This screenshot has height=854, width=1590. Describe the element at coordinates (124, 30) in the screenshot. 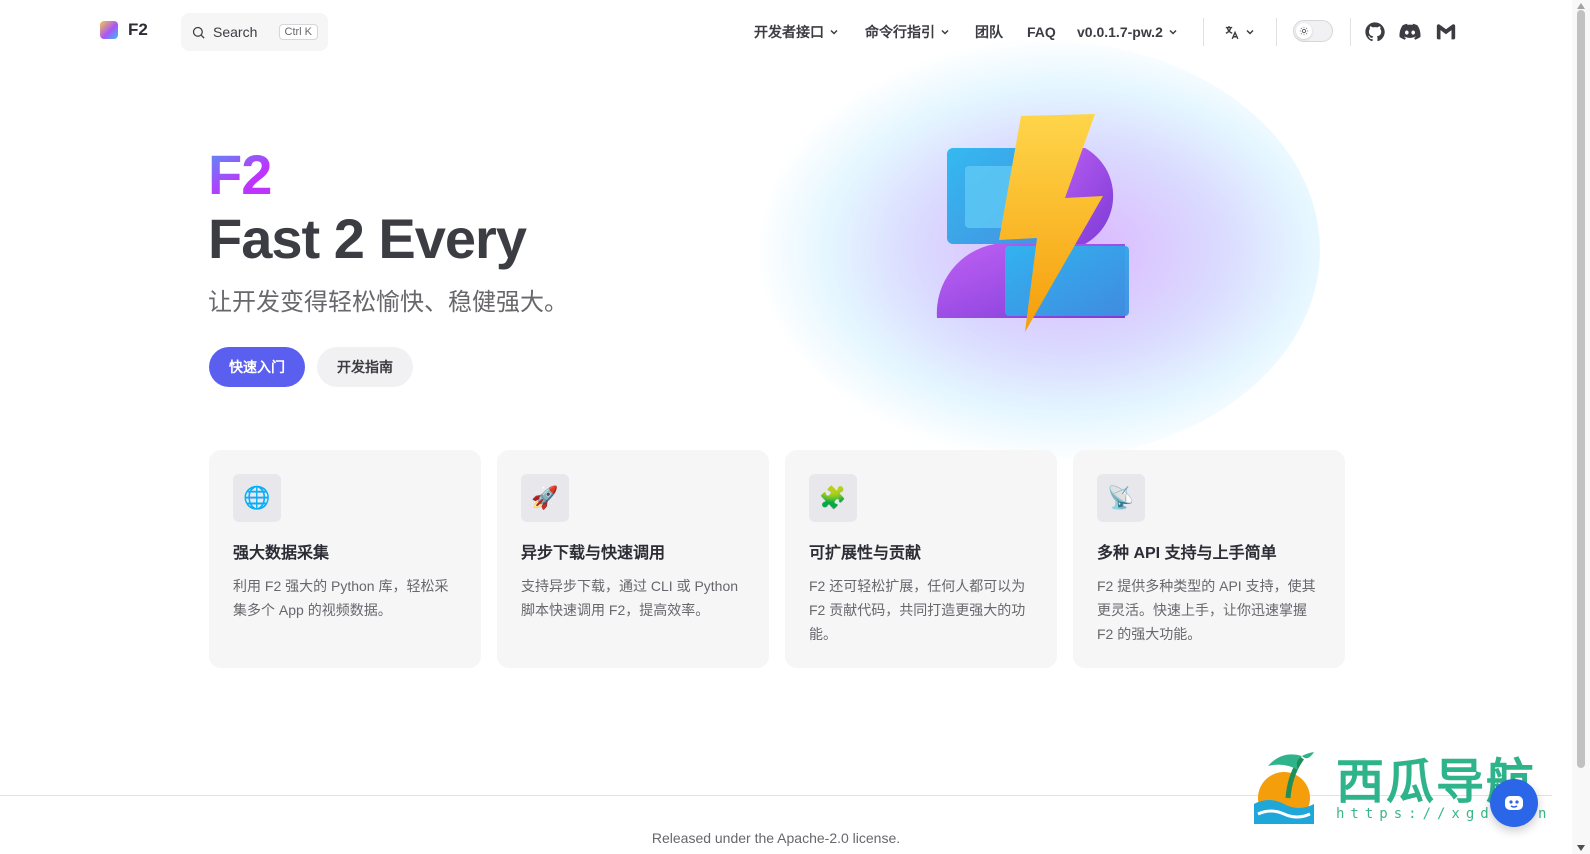

I see `brand-link: F2` at that location.